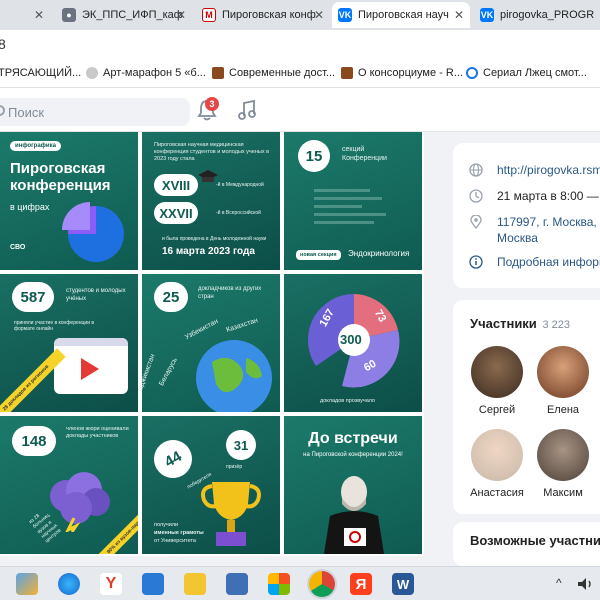  What do you see at coordinates (559, 583) in the screenshot?
I see `chevron-up-icon: ^` at bounding box center [559, 583].